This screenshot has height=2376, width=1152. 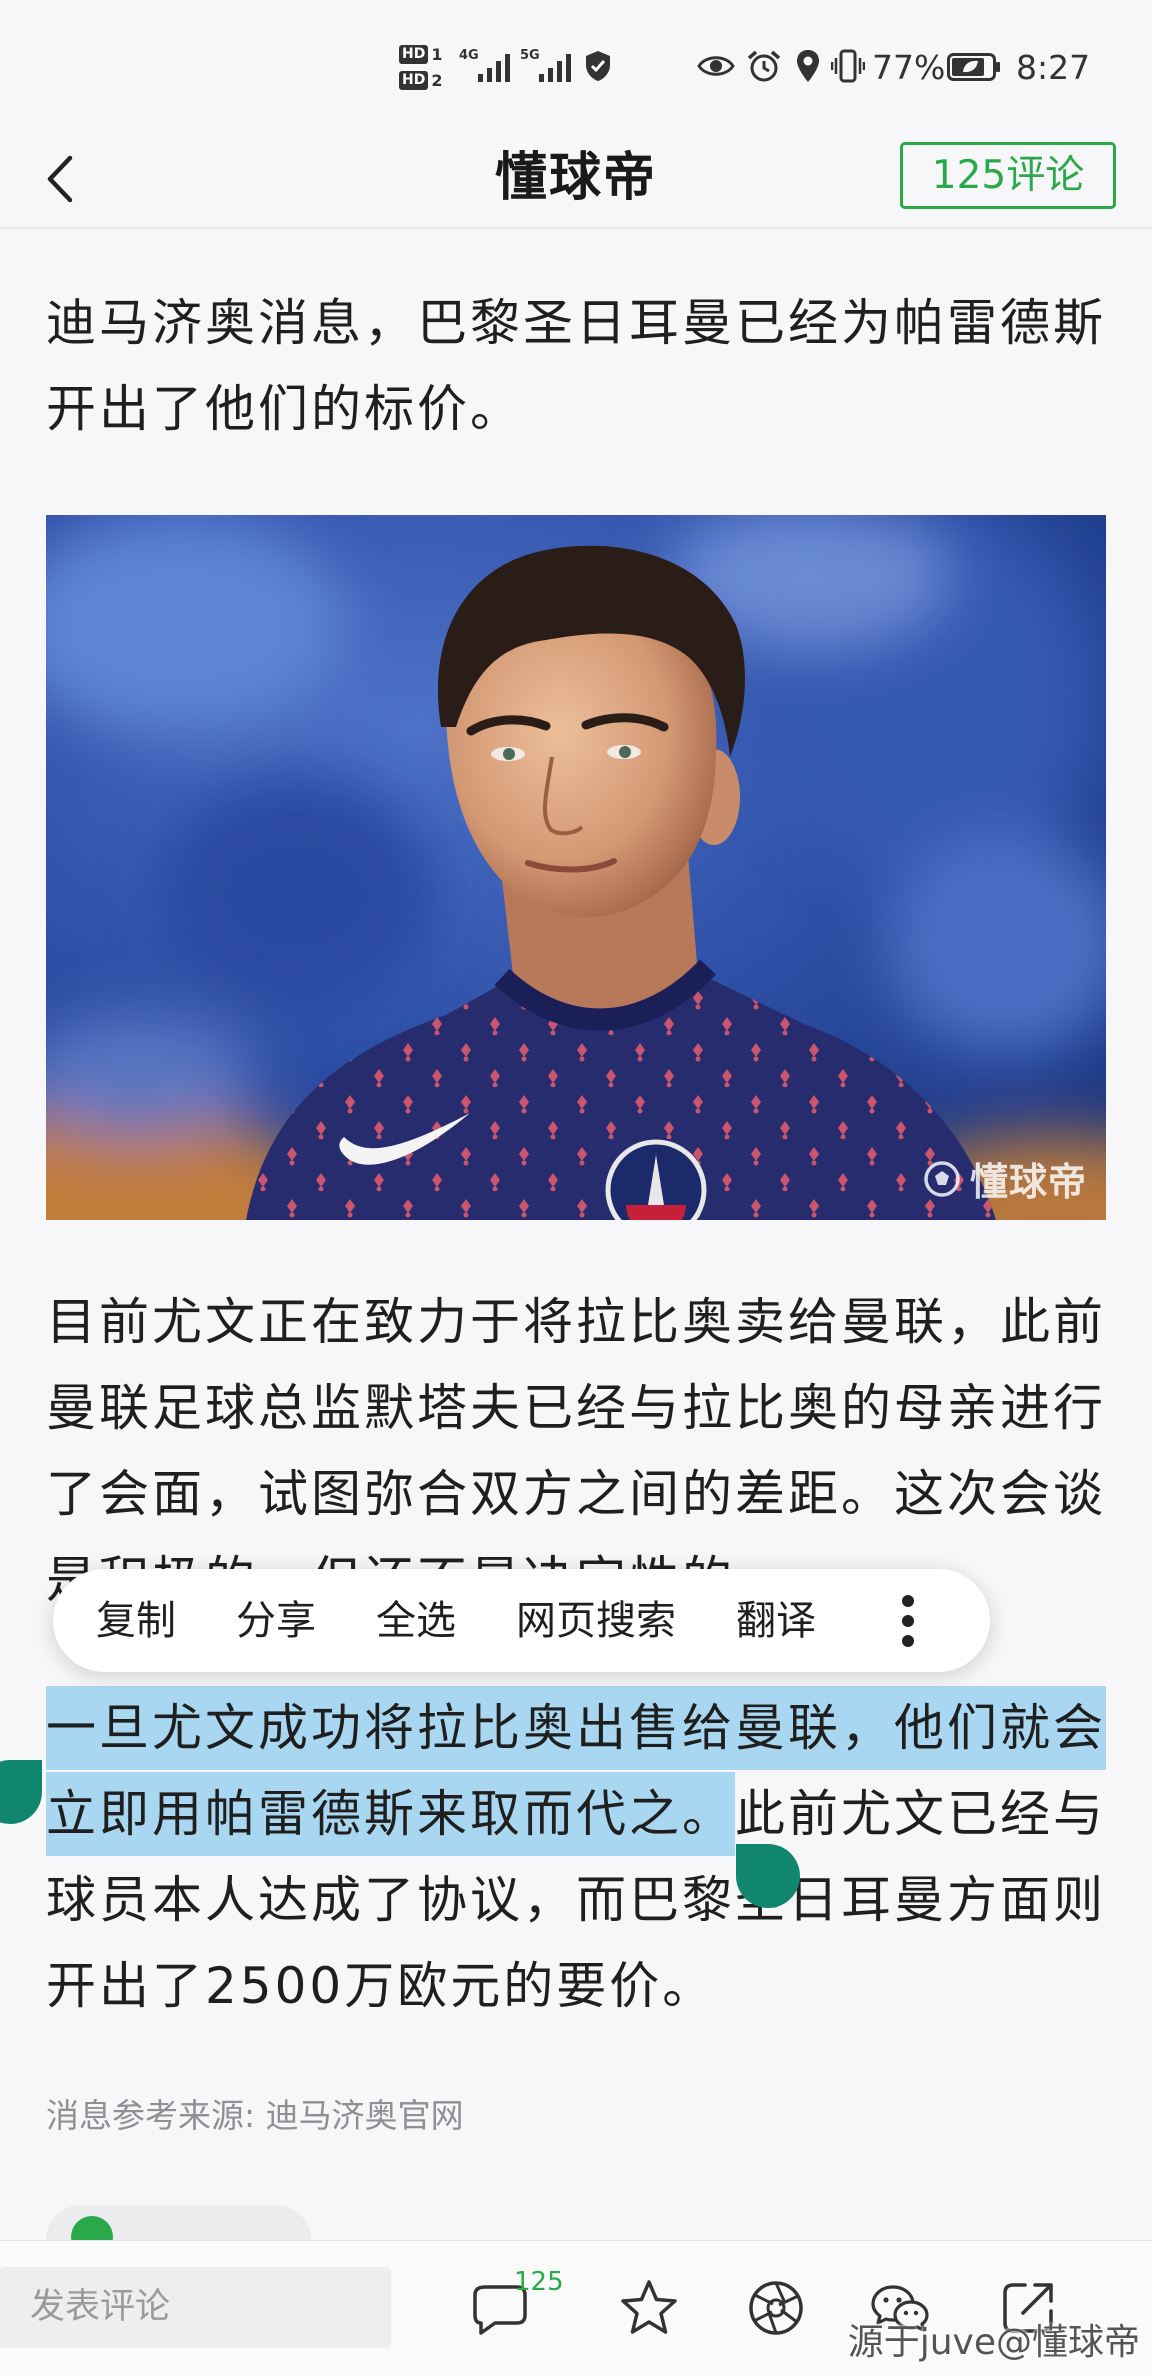 What do you see at coordinates (576, 366) in the screenshot?
I see `article-paragraph-intro: 迪马济奥消息，巴黎圣日耳曼已经为帕雷德斯开出了他们的标价。` at bounding box center [576, 366].